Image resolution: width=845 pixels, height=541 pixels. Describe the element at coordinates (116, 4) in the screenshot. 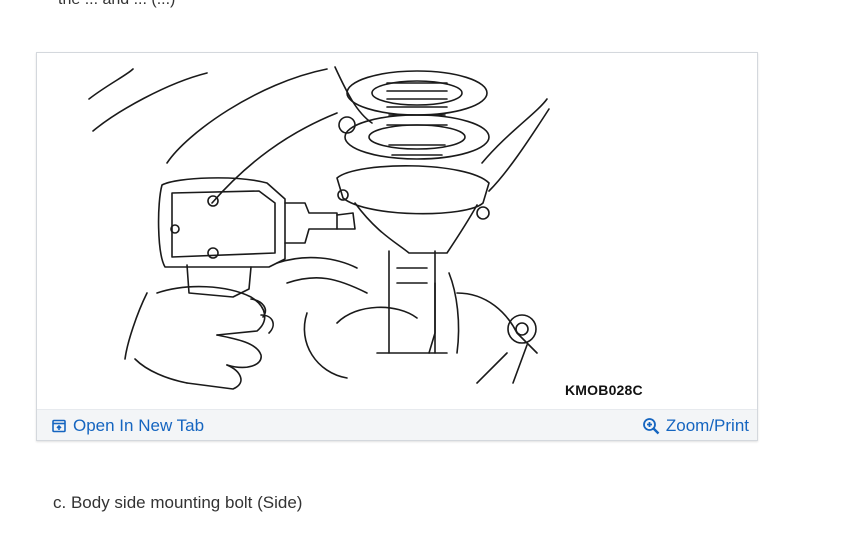

I see `clipped-top-text: the ... and ... (...)` at that location.